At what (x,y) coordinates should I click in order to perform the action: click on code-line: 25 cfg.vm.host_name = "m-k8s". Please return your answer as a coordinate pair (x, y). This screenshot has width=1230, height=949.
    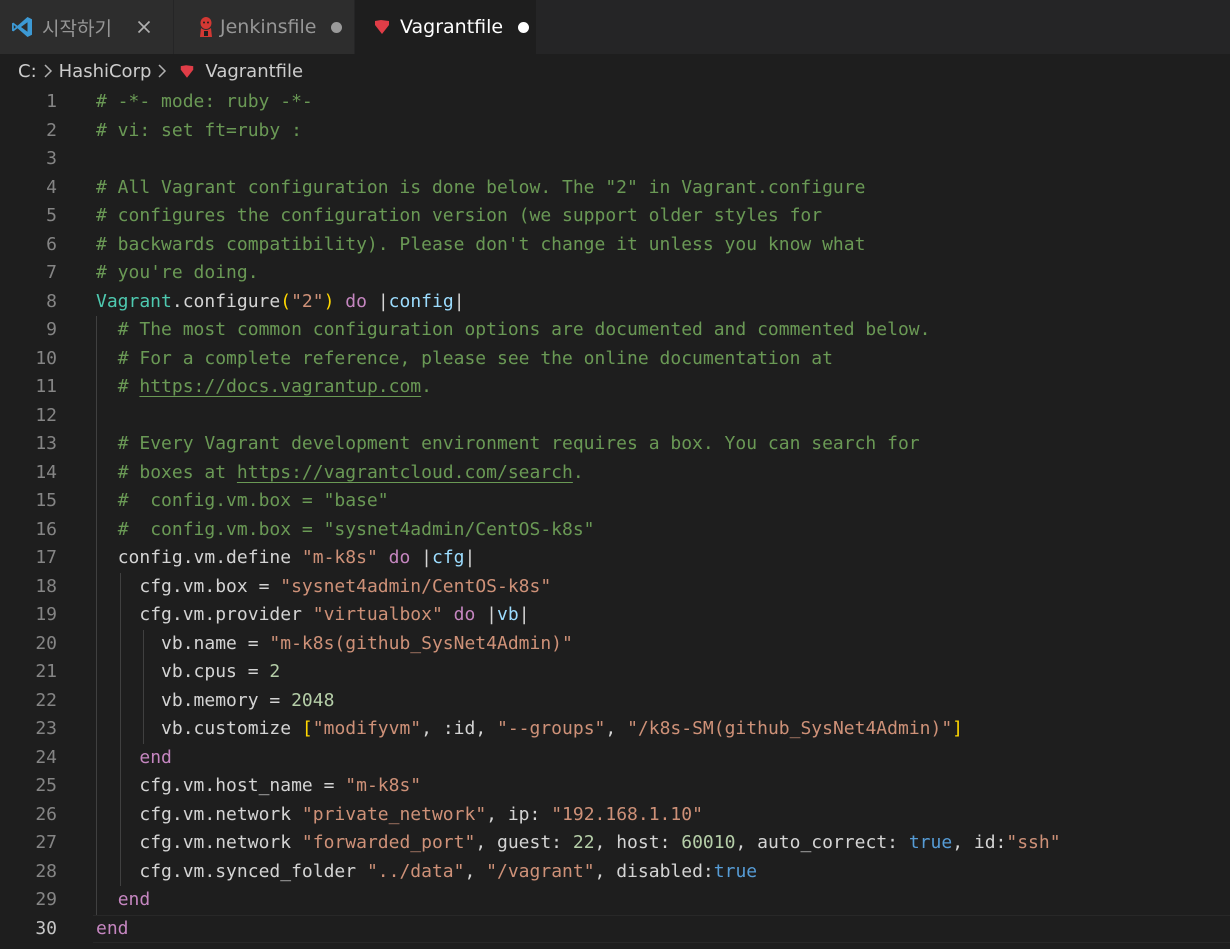
    Looking at the image, I should click on (615, 786).